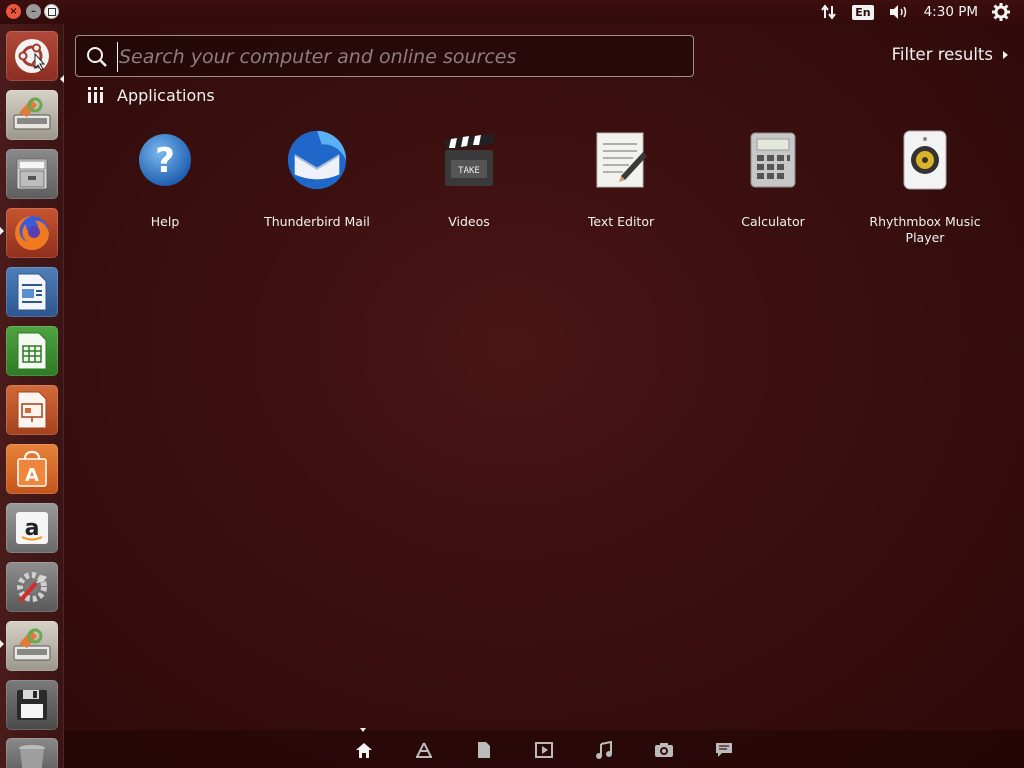 The height and width of the screenshot is (768, 1024). I want to click on top-panel: × – En 4:30 PM, so click(512, 12).